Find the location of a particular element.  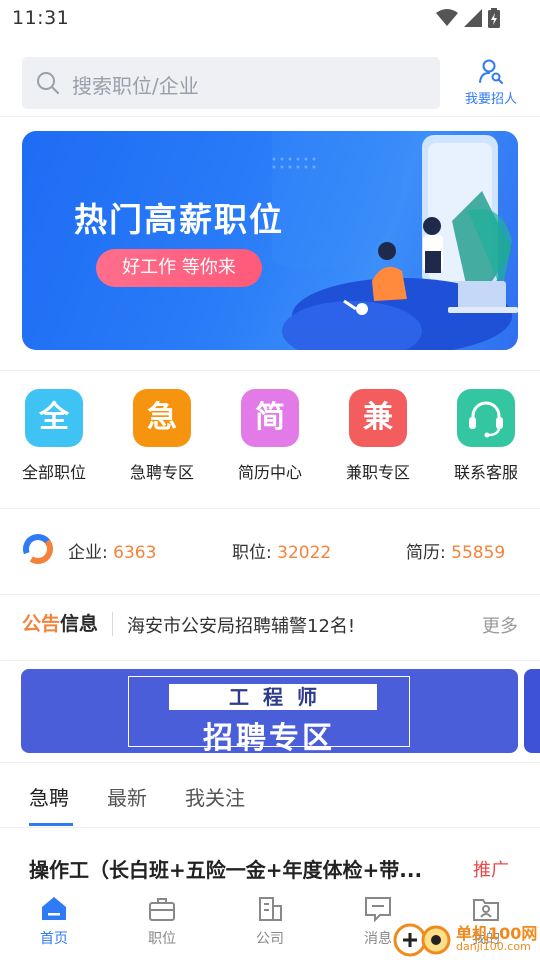

nav-companies: 公司 is located at coordinates (270, 921).